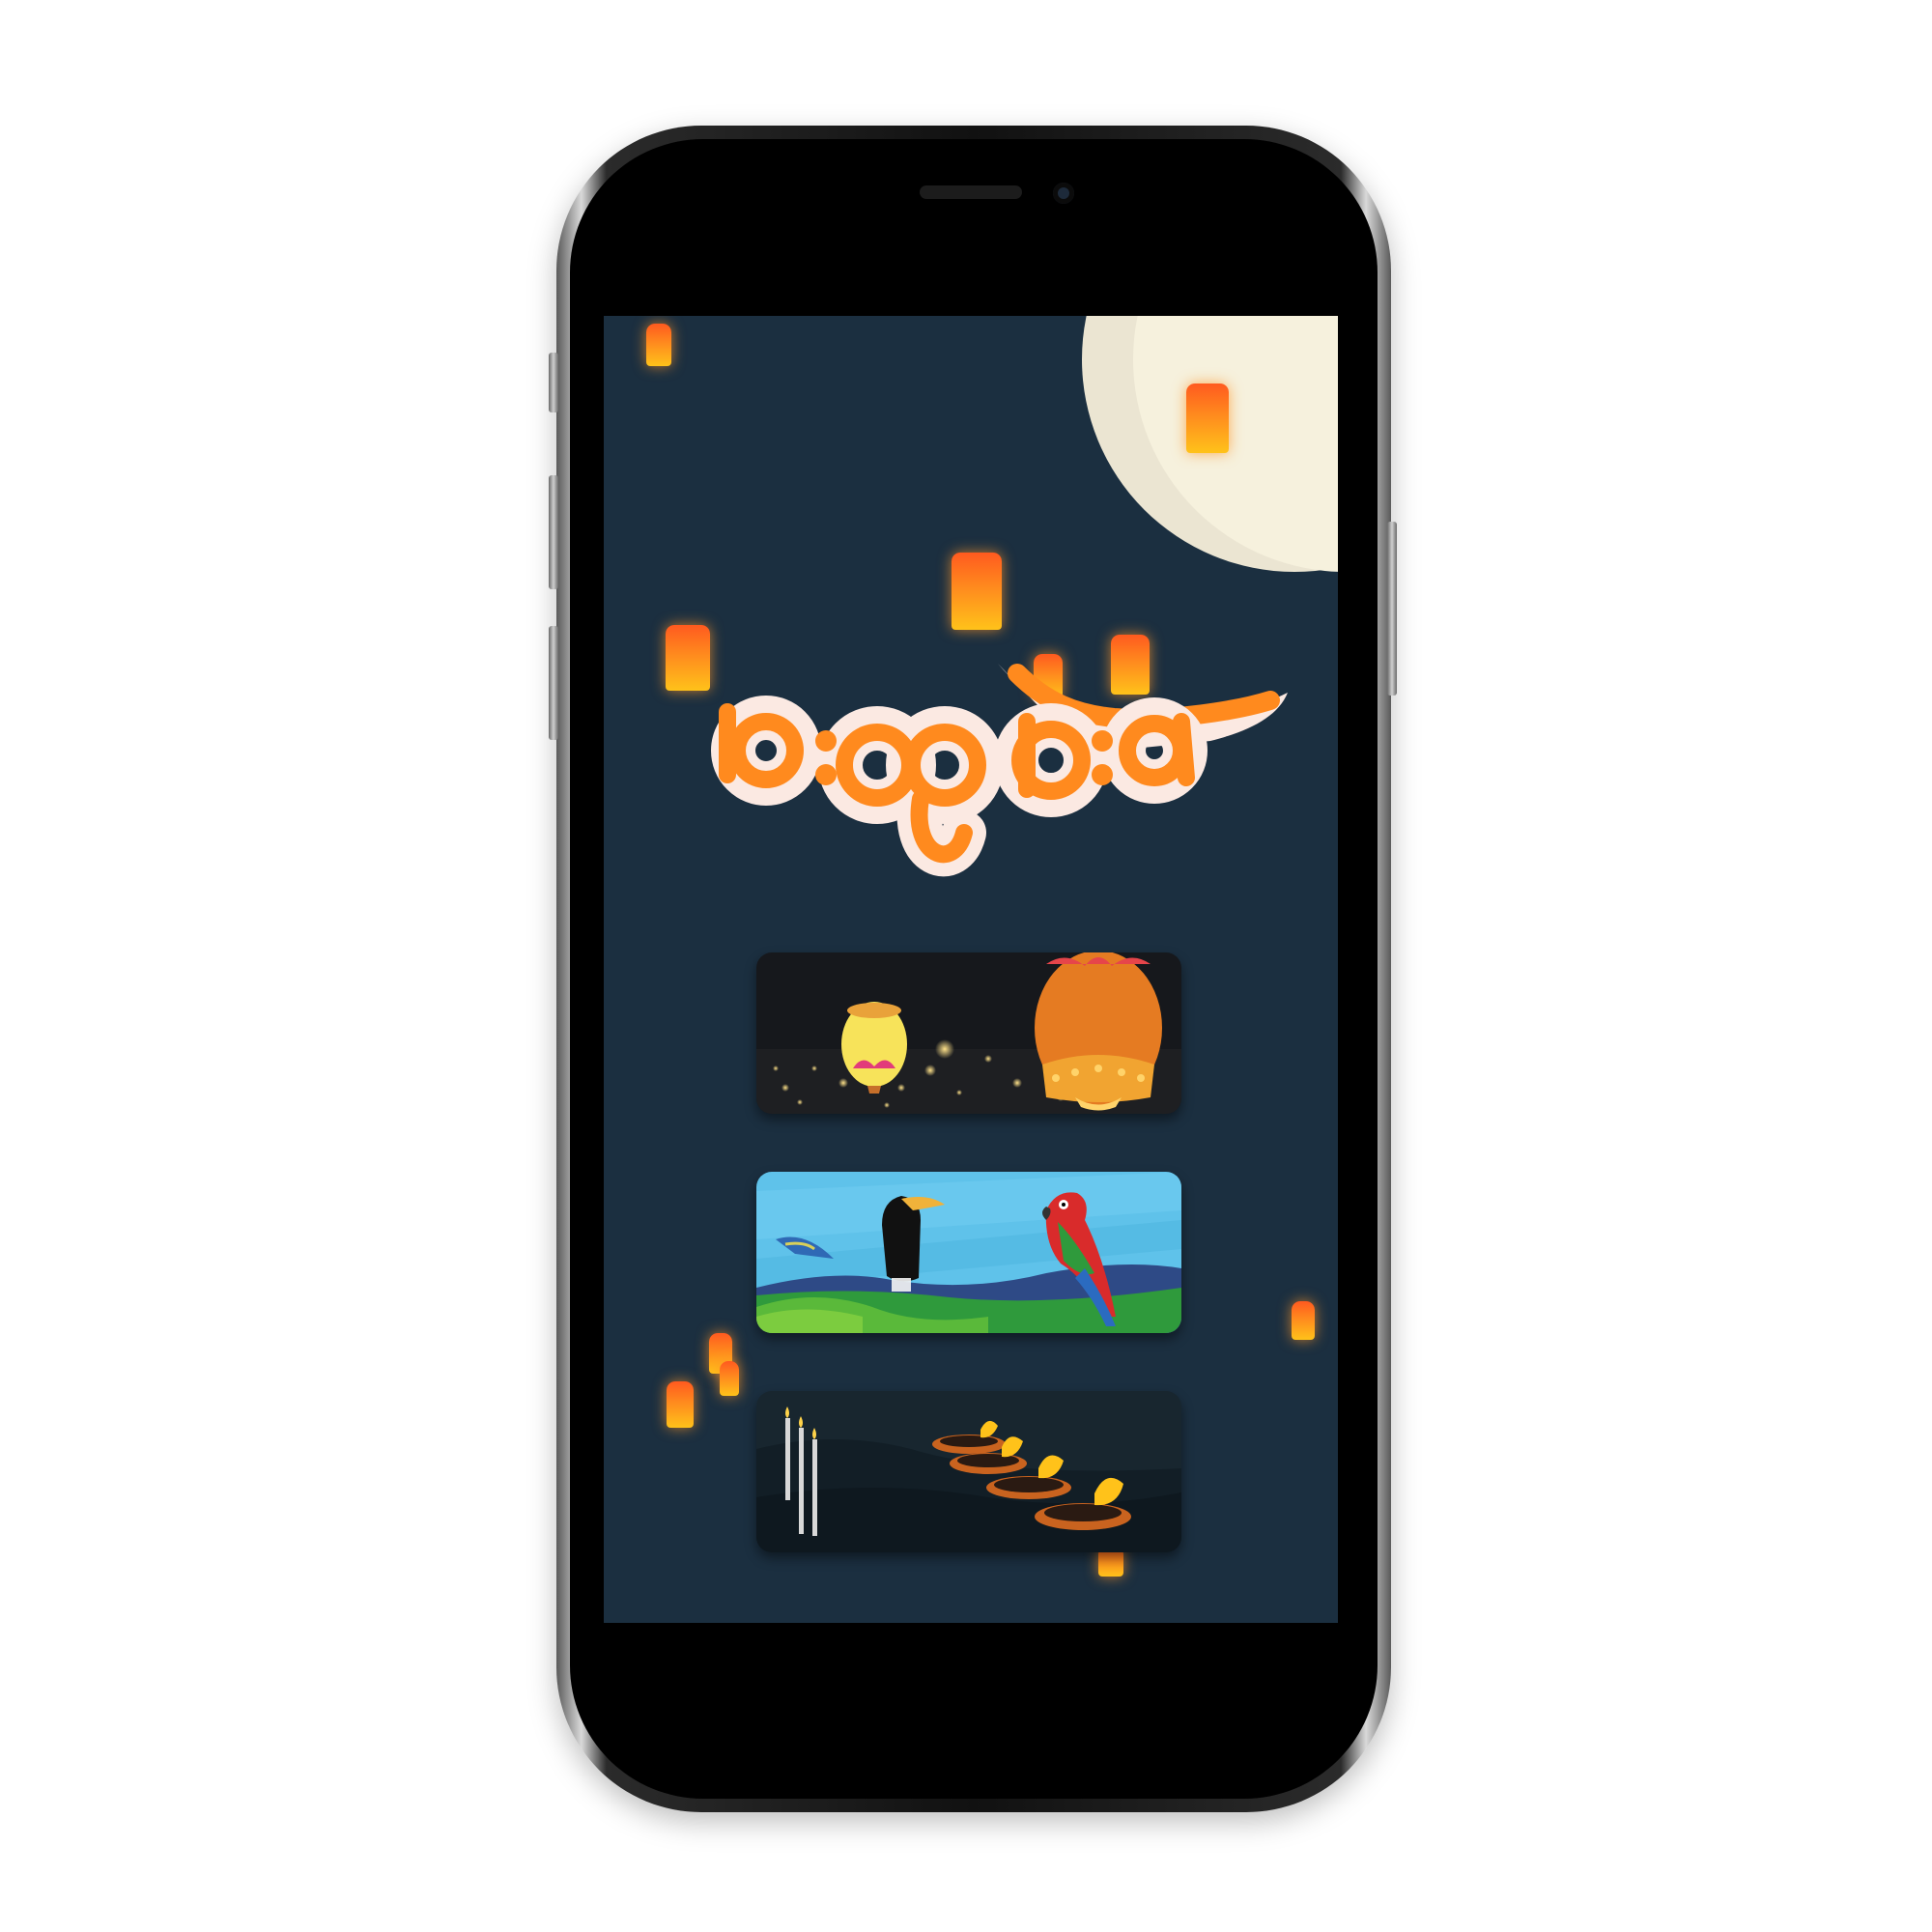  I want to click on birds-landscape-banner, so click(968, 1252).